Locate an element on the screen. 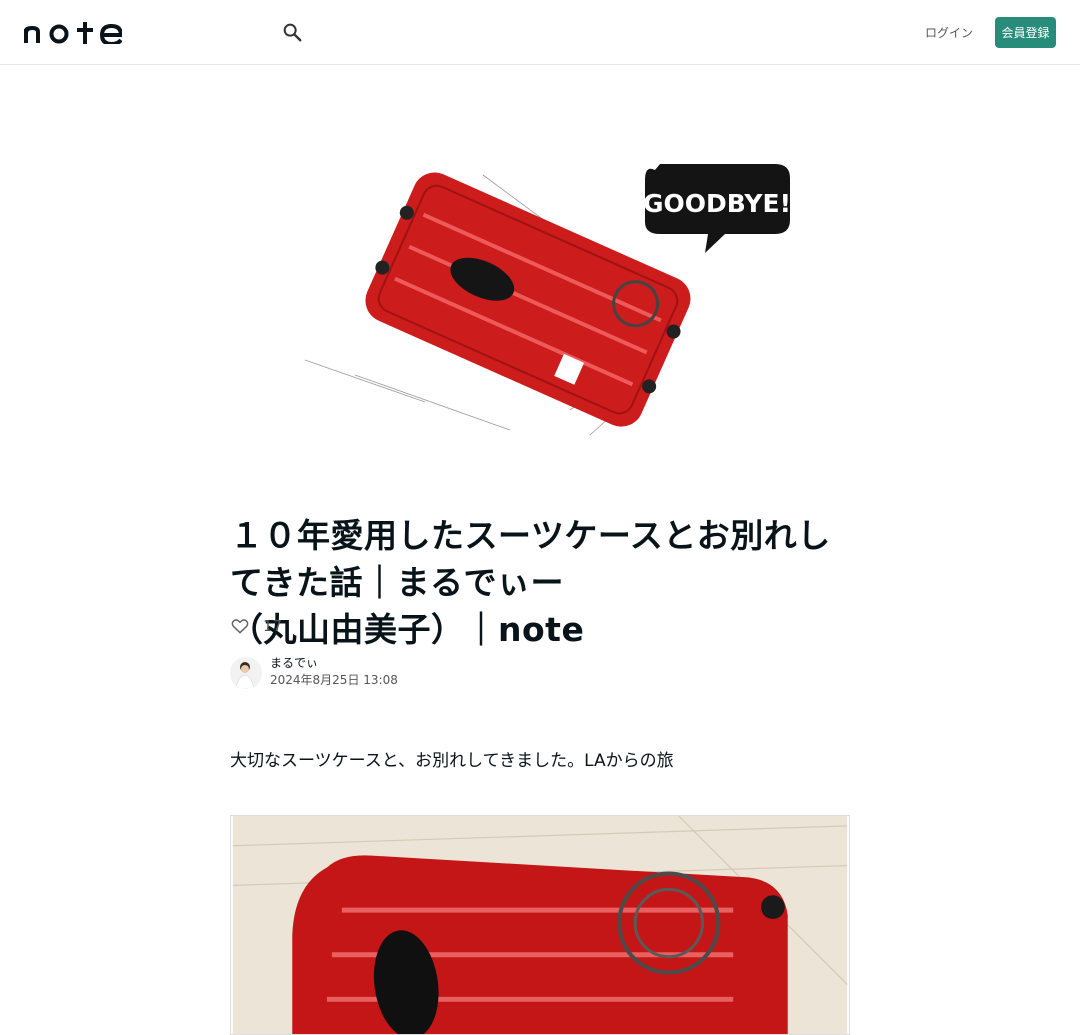  author-info: まるでぃ 2024年8月25日 13:08 is located at coordinates (314, 672).